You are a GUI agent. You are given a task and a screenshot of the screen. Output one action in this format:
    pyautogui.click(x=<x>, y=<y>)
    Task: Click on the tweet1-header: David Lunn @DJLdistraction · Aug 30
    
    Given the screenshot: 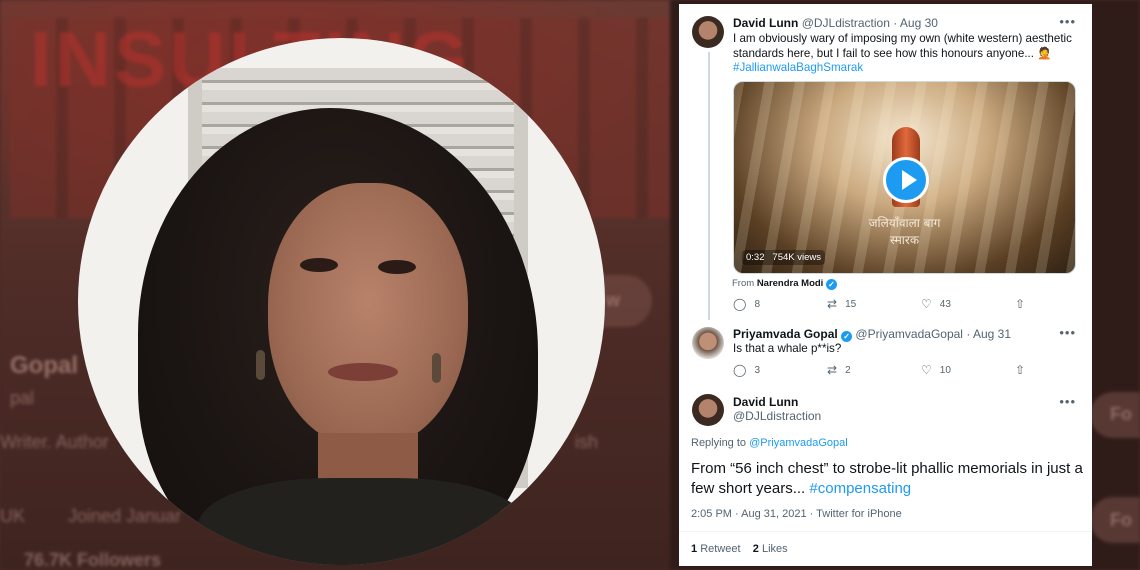 What is the action you would take?
    pyautogui.click(x=835, y=23)
    